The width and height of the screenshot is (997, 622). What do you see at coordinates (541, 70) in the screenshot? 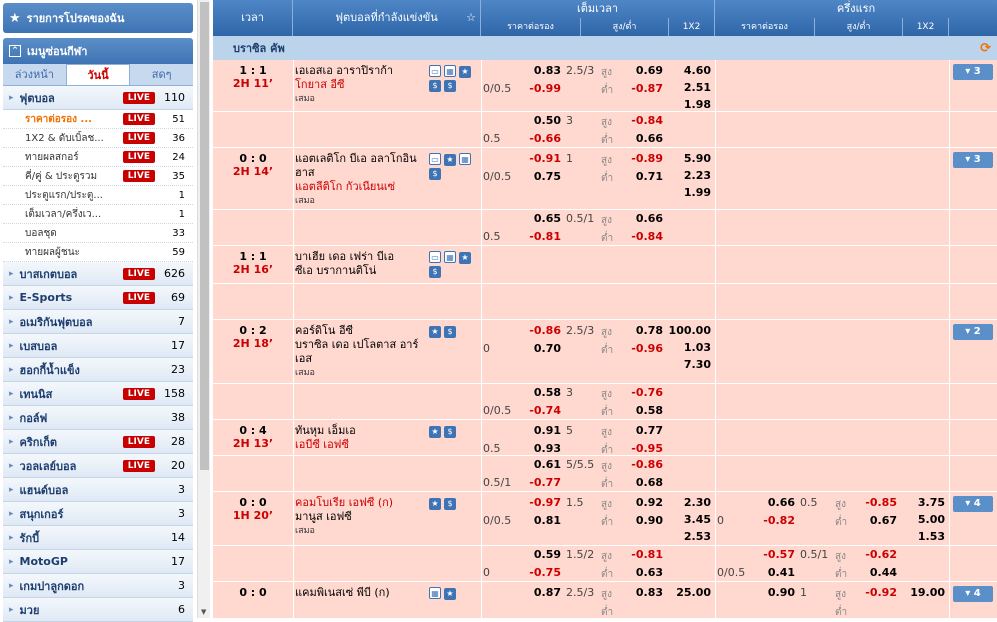
I see `odds-home: 0.83` at bounding box center [541, 70].